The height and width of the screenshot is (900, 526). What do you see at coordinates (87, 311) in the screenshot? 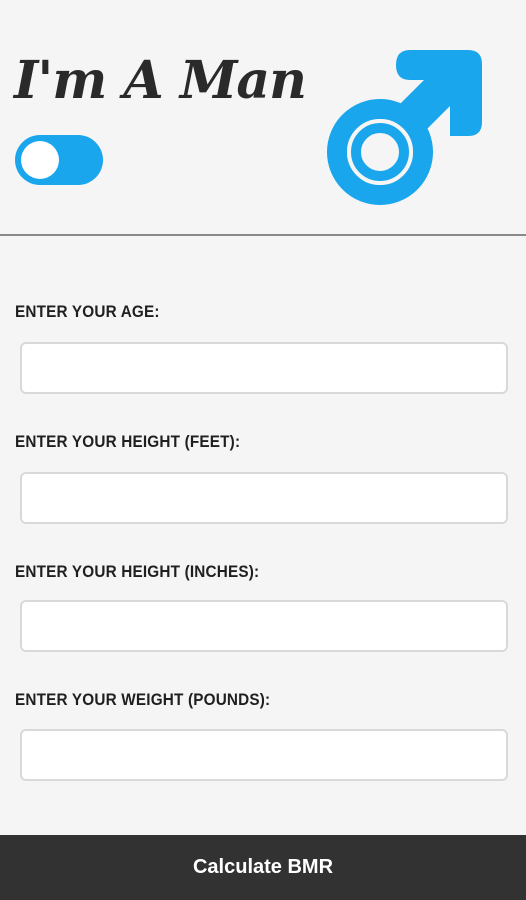
I see `age-label: ENTER YOUR AGE:` at bounding box center [87, 311].